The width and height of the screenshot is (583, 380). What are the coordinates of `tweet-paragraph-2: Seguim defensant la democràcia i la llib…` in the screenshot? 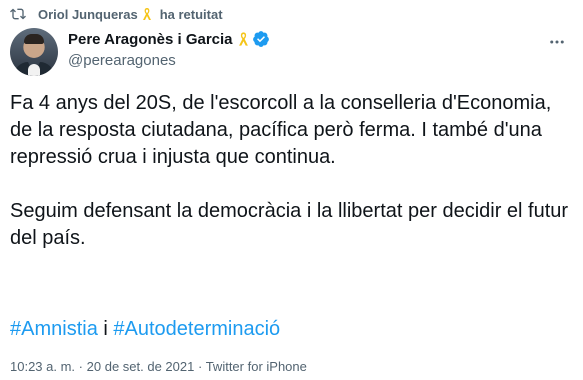 It's located at (289, 224).